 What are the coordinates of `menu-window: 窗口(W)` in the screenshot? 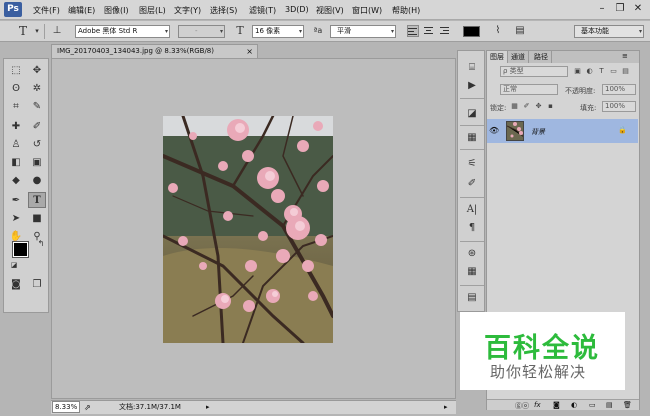 It's located at (367, 10).